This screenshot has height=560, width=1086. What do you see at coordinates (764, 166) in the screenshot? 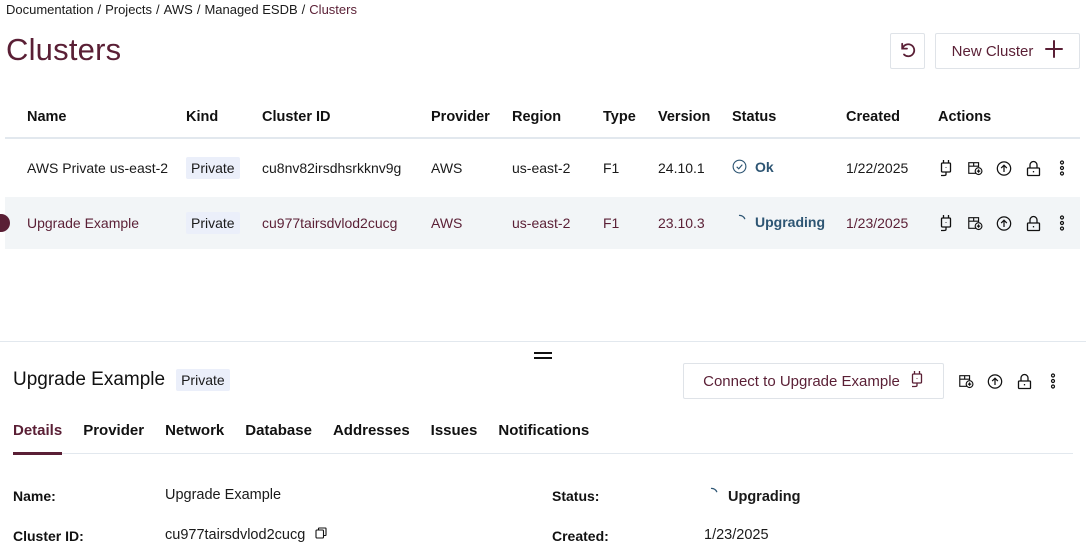
I see `status-text: Ok` at bounding box center [764, 166].